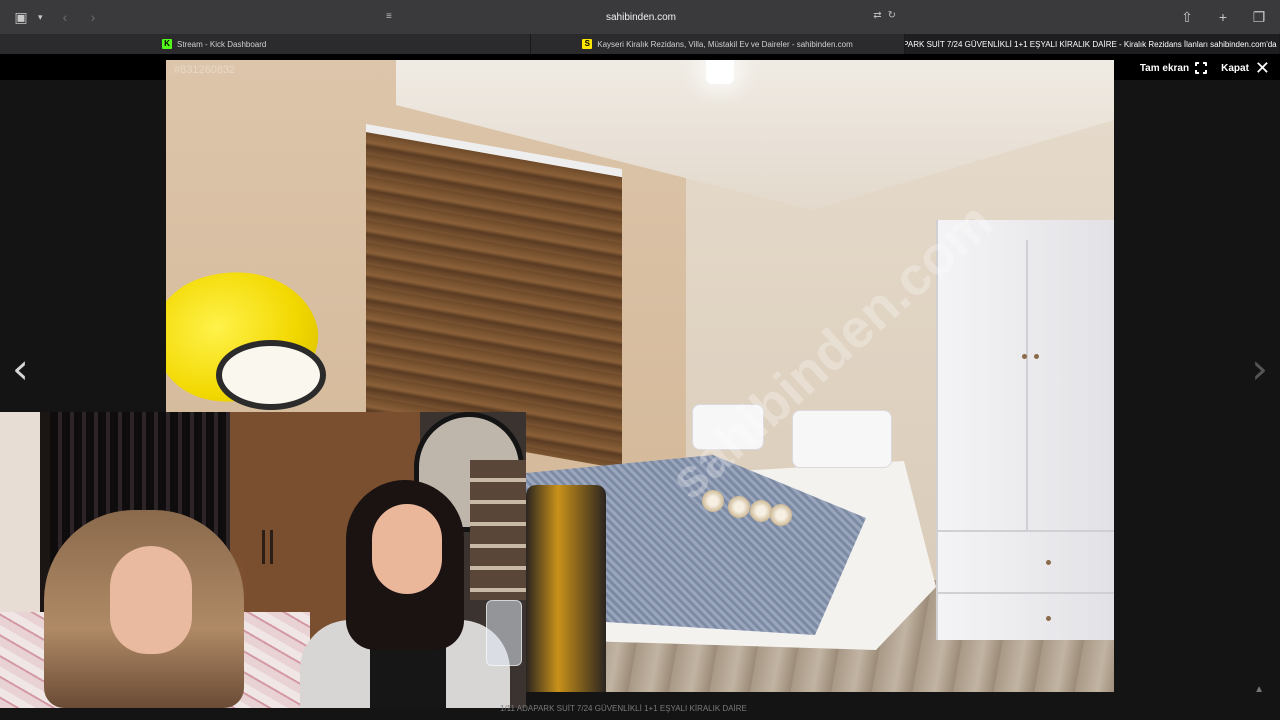 The height and width of the screenshot is (720, 1280). What do you see at coordinates (1187, 17) in the screenshot?
I see `share-icon: ⇧` at bounding box center [1187, 17].